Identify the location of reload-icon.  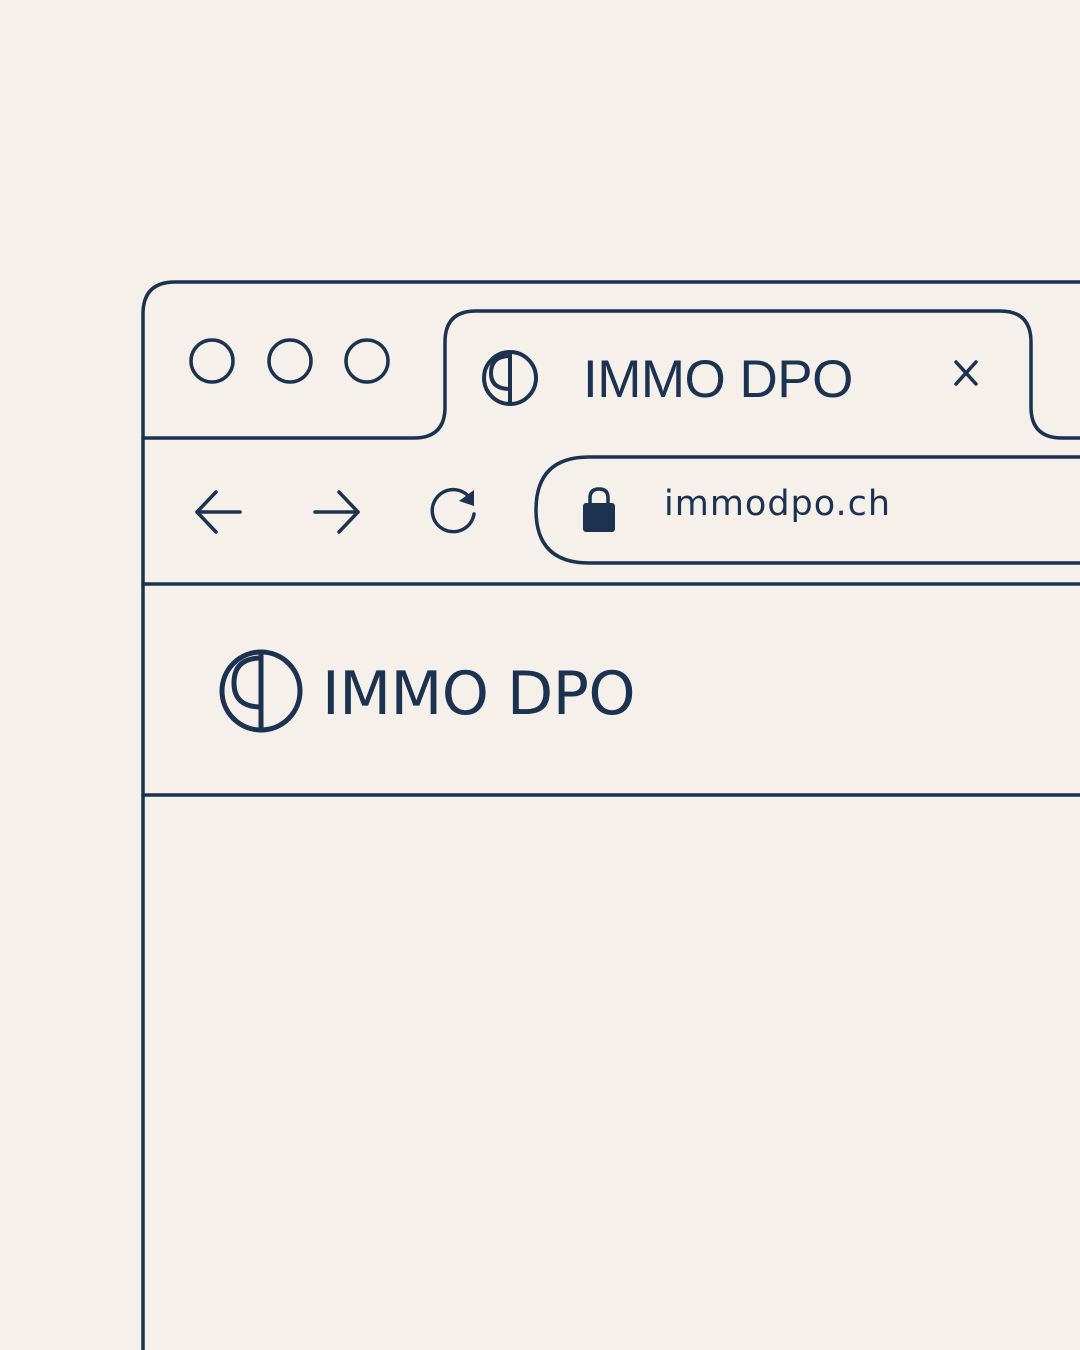
(453, 510).